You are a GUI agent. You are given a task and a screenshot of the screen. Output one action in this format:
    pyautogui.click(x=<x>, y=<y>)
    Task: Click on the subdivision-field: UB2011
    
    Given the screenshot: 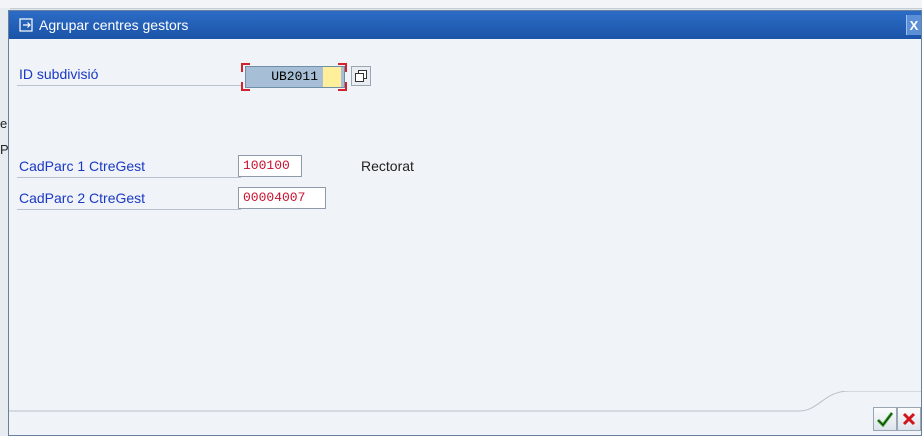 What is the action you would take?
    pyautogui.click(x=294, y=77)
    